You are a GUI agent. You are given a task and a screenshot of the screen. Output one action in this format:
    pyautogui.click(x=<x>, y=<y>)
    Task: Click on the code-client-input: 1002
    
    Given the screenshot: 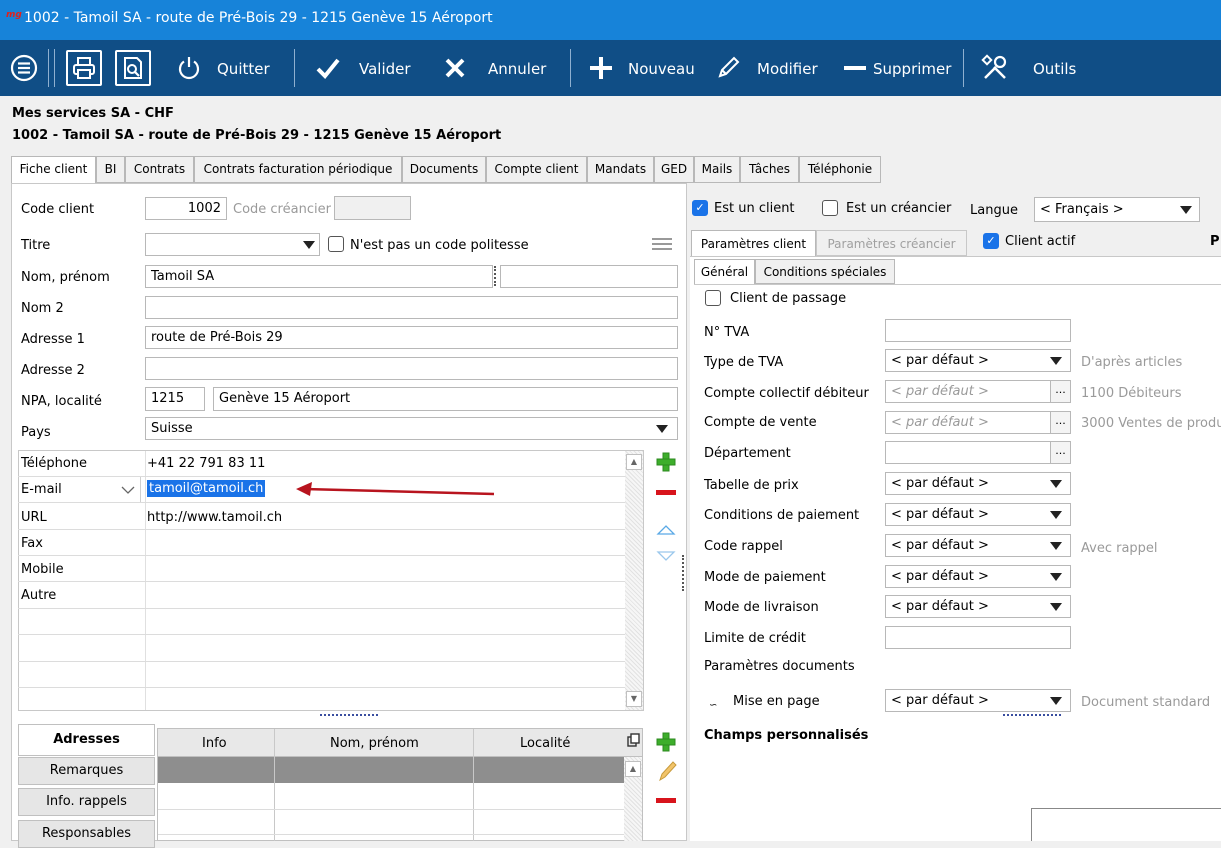 What is the action you would take?
    pyautogui.click(x=186, y=208)
    